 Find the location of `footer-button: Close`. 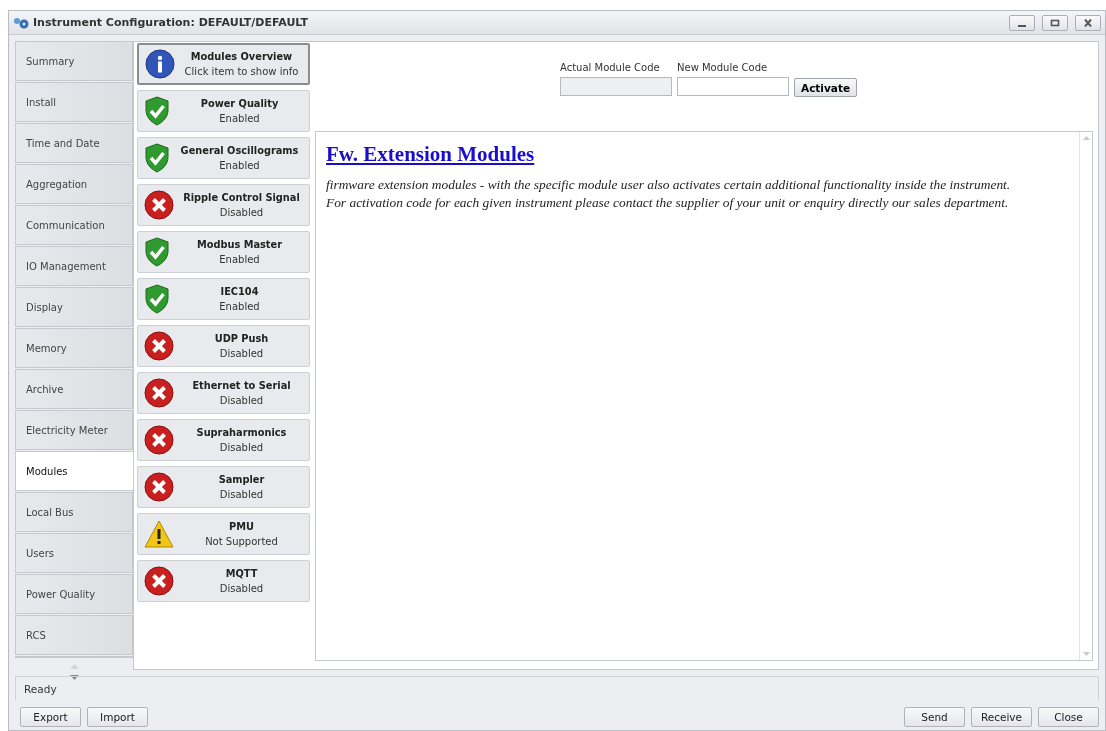

footer-button: Close is located at coordinates (1068, 717).